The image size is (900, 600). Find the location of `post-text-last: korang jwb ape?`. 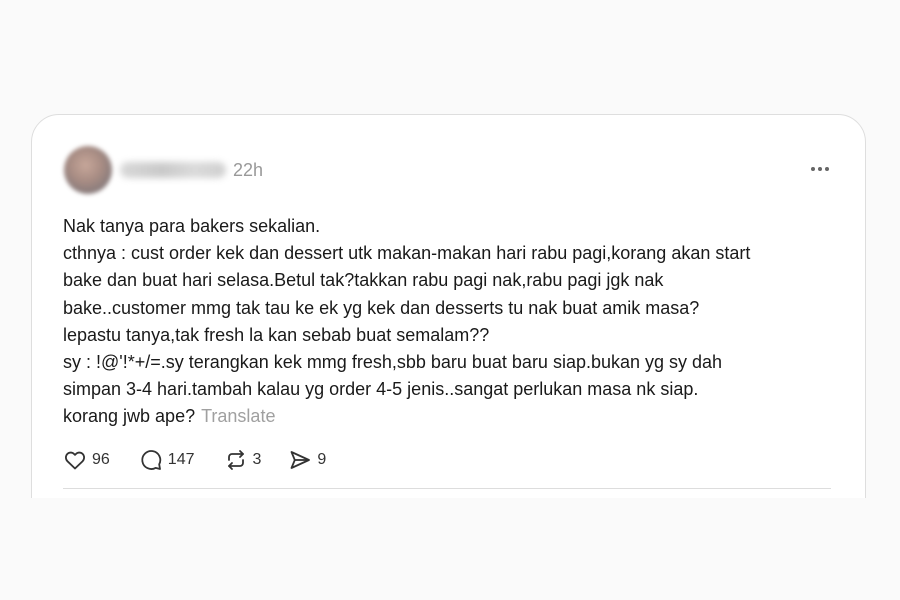

post-text-last: korang jwb ape? is located at coordinates (129, 416).